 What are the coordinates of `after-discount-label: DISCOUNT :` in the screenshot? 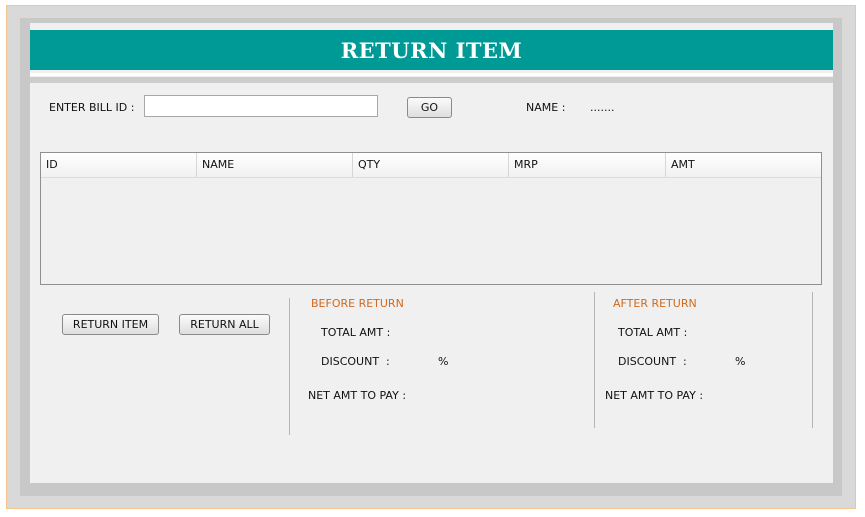 It's located at (652, 361).